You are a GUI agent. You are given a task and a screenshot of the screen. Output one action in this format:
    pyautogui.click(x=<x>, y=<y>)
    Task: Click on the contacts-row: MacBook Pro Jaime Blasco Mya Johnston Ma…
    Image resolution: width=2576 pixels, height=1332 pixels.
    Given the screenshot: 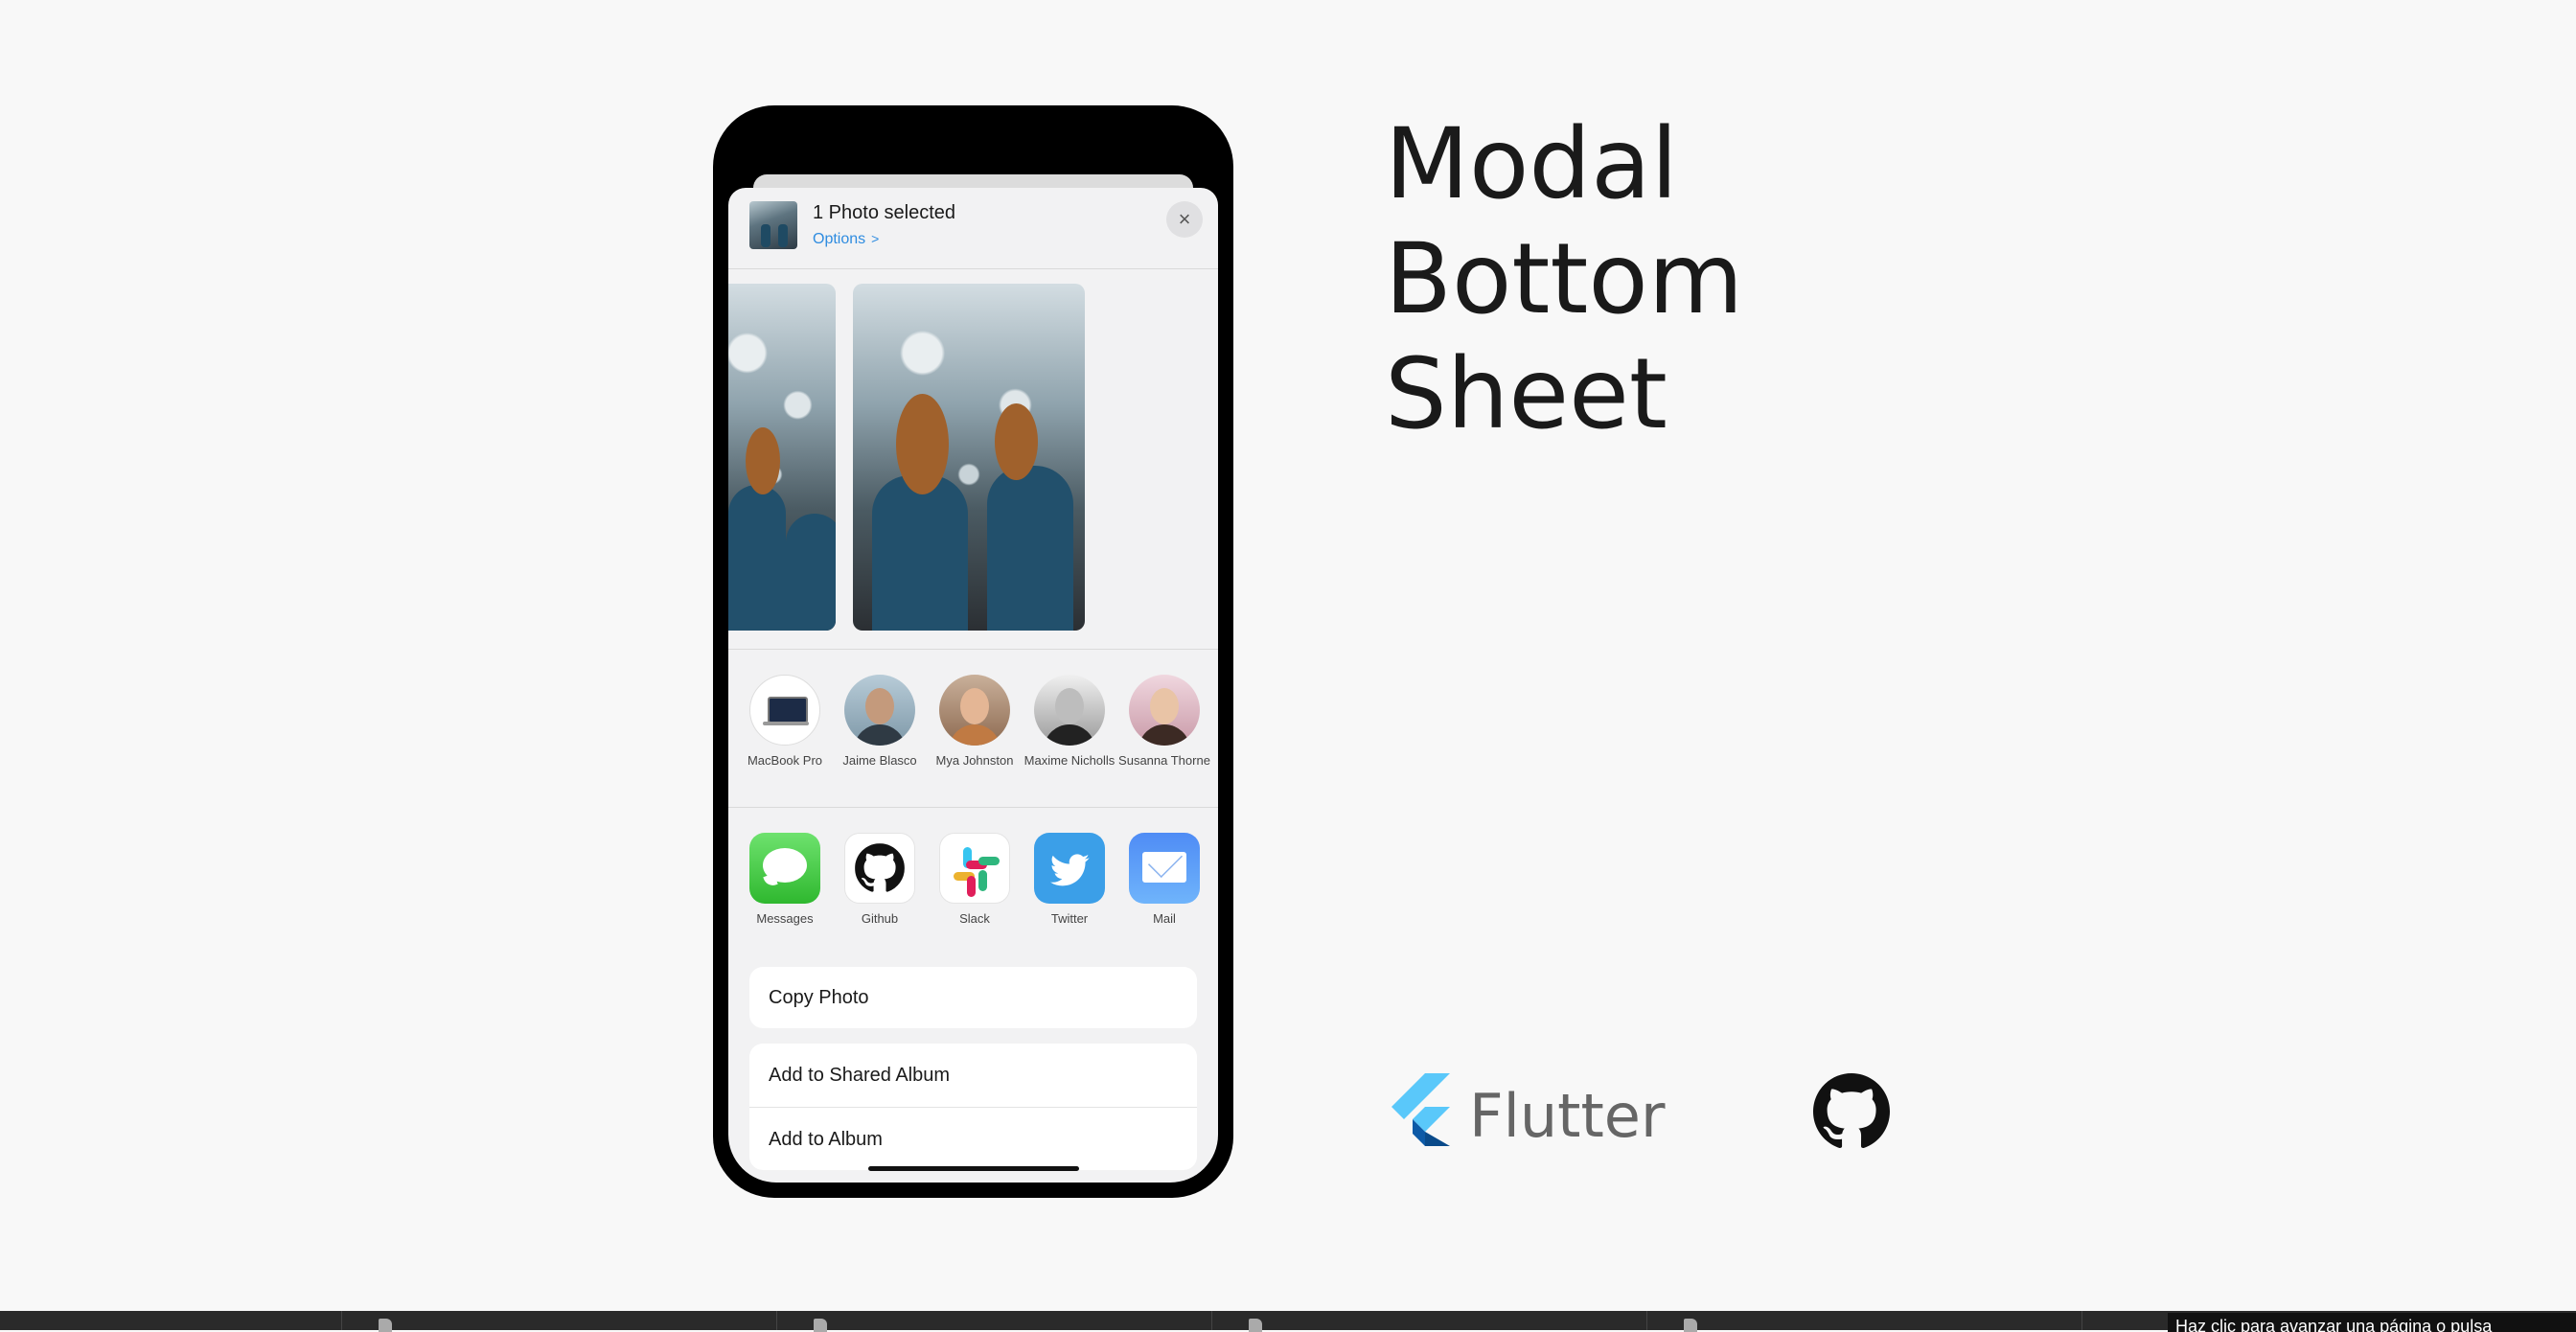 What is the action you would take?
    pyautogui.click(x=973, y=729)
    